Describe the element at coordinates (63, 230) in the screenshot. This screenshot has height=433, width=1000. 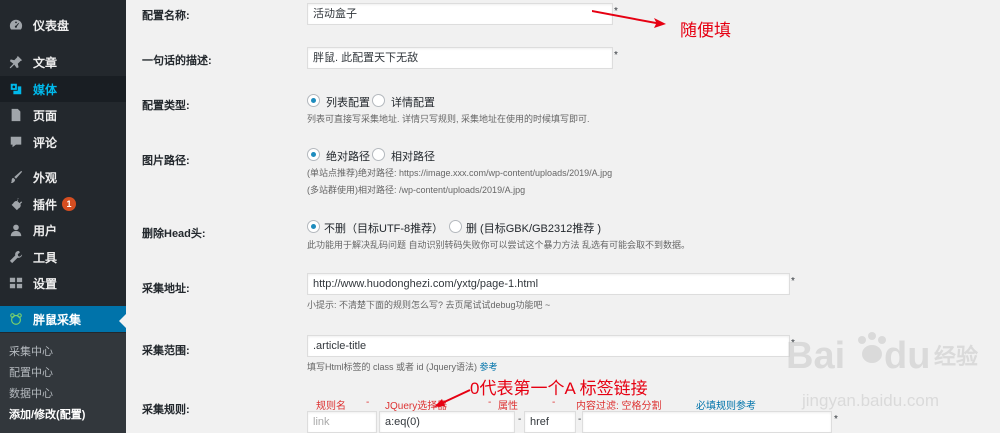
I see `sidebar-item-users: 用户` at that location.